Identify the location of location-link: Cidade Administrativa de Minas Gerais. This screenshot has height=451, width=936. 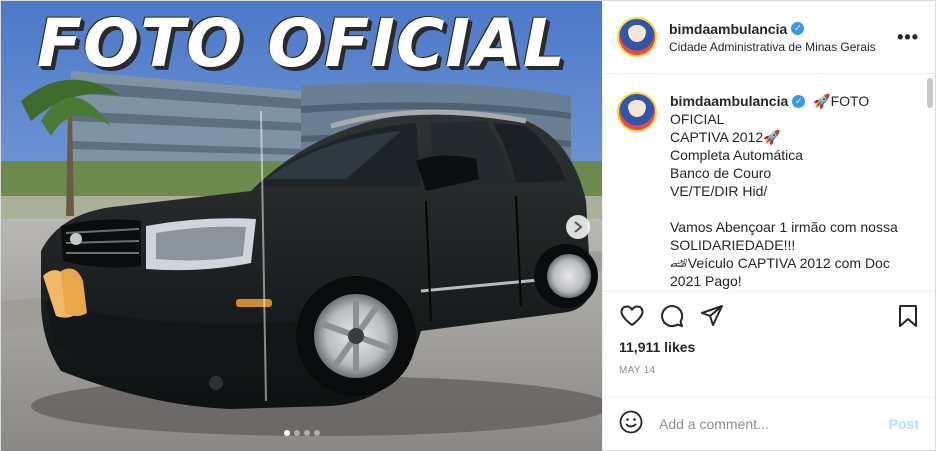
(783, 47).